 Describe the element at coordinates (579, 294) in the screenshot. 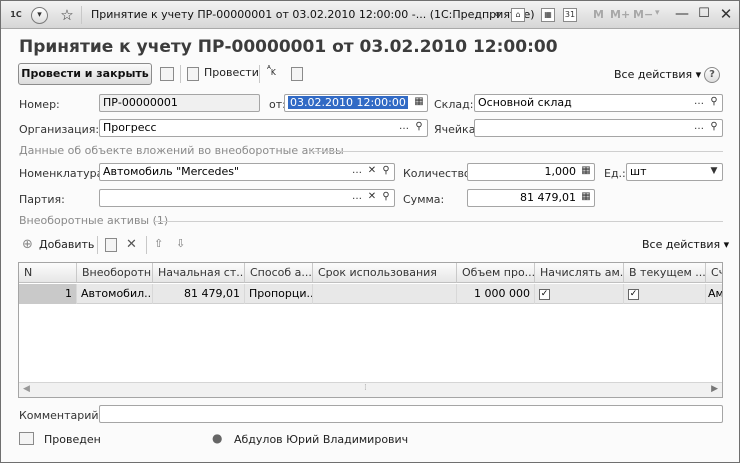

I see `charge-depreciation-cell: ✓` at that location.